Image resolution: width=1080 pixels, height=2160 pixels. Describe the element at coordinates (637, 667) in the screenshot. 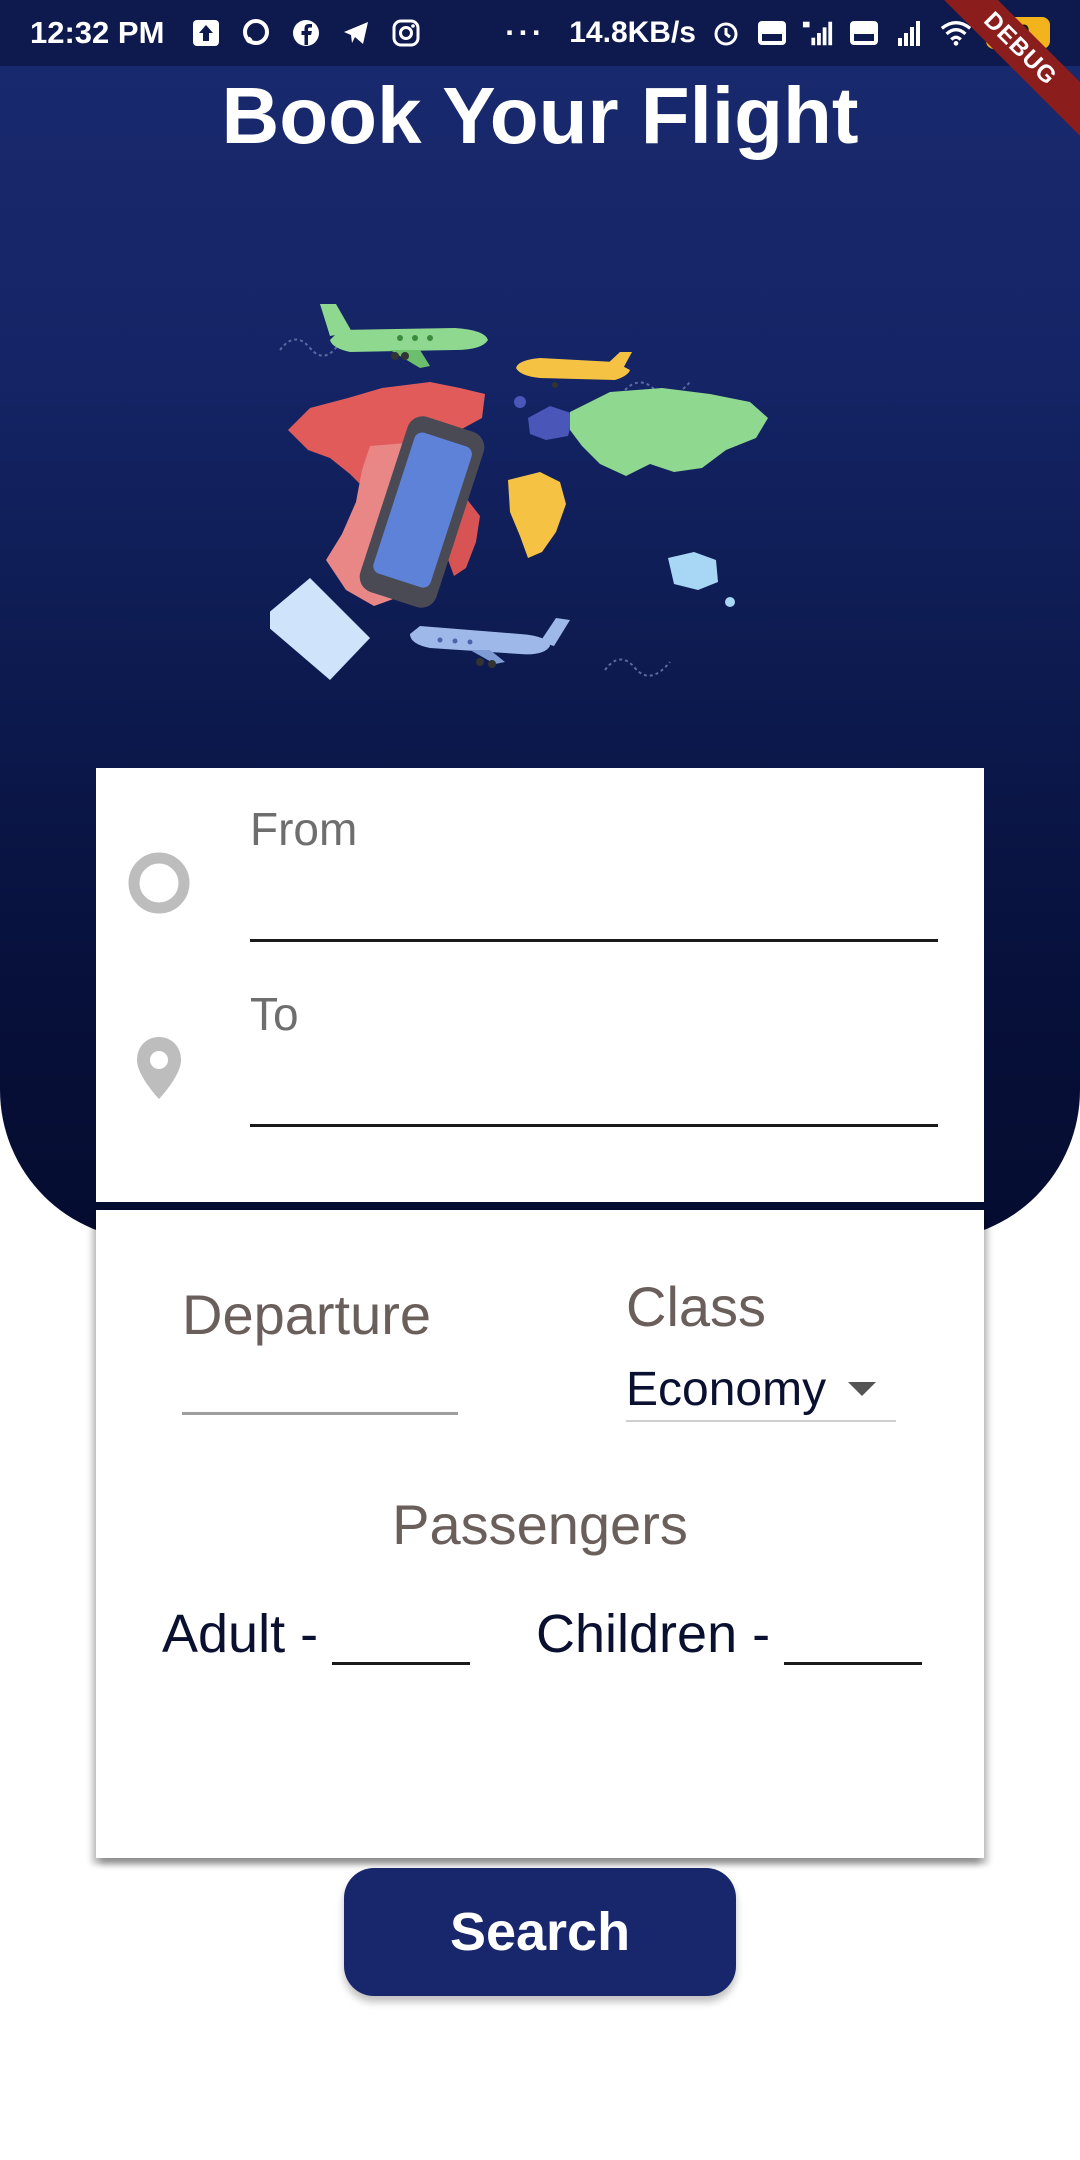

I see `contrail-decoration` at that location.